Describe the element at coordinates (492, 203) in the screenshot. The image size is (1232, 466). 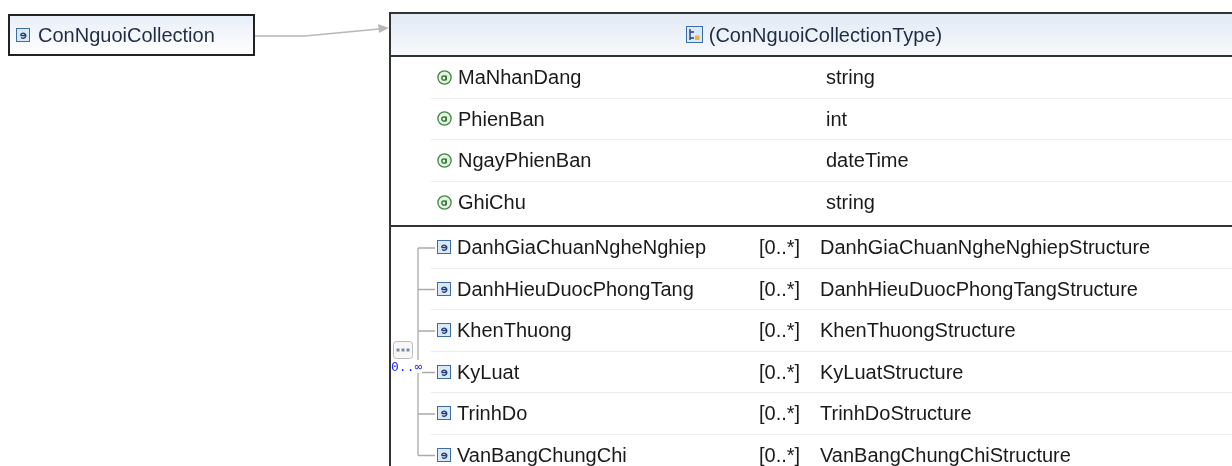
I see `attribute-name: GhiChu` at that location.